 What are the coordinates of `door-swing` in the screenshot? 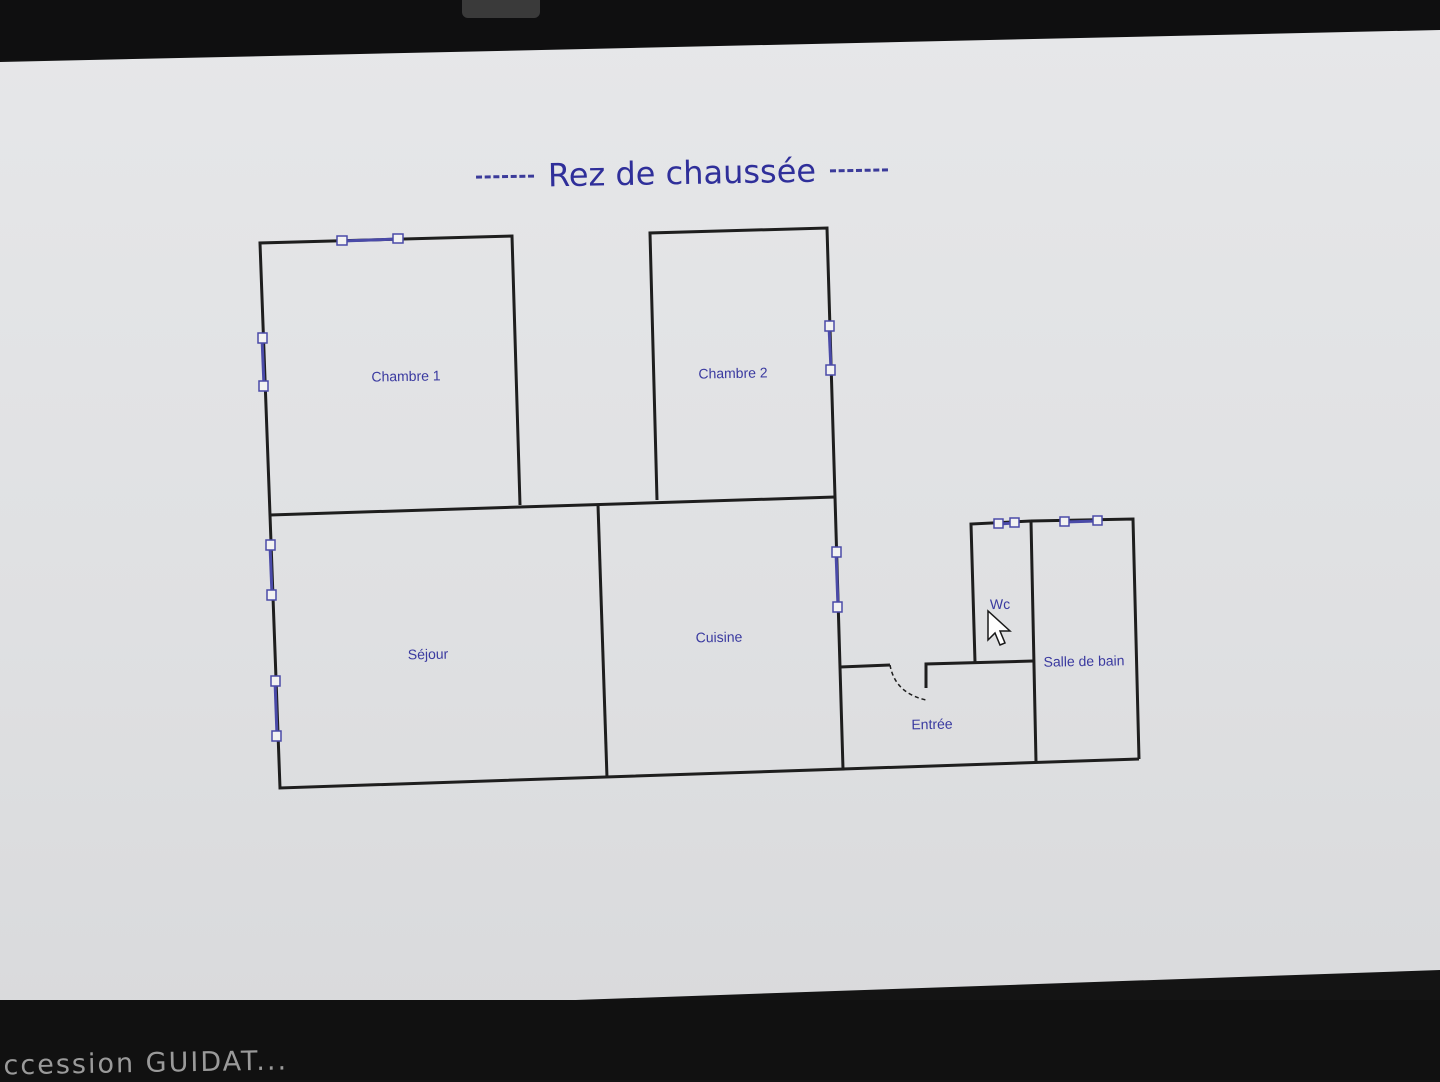 It's located at (908, 682).